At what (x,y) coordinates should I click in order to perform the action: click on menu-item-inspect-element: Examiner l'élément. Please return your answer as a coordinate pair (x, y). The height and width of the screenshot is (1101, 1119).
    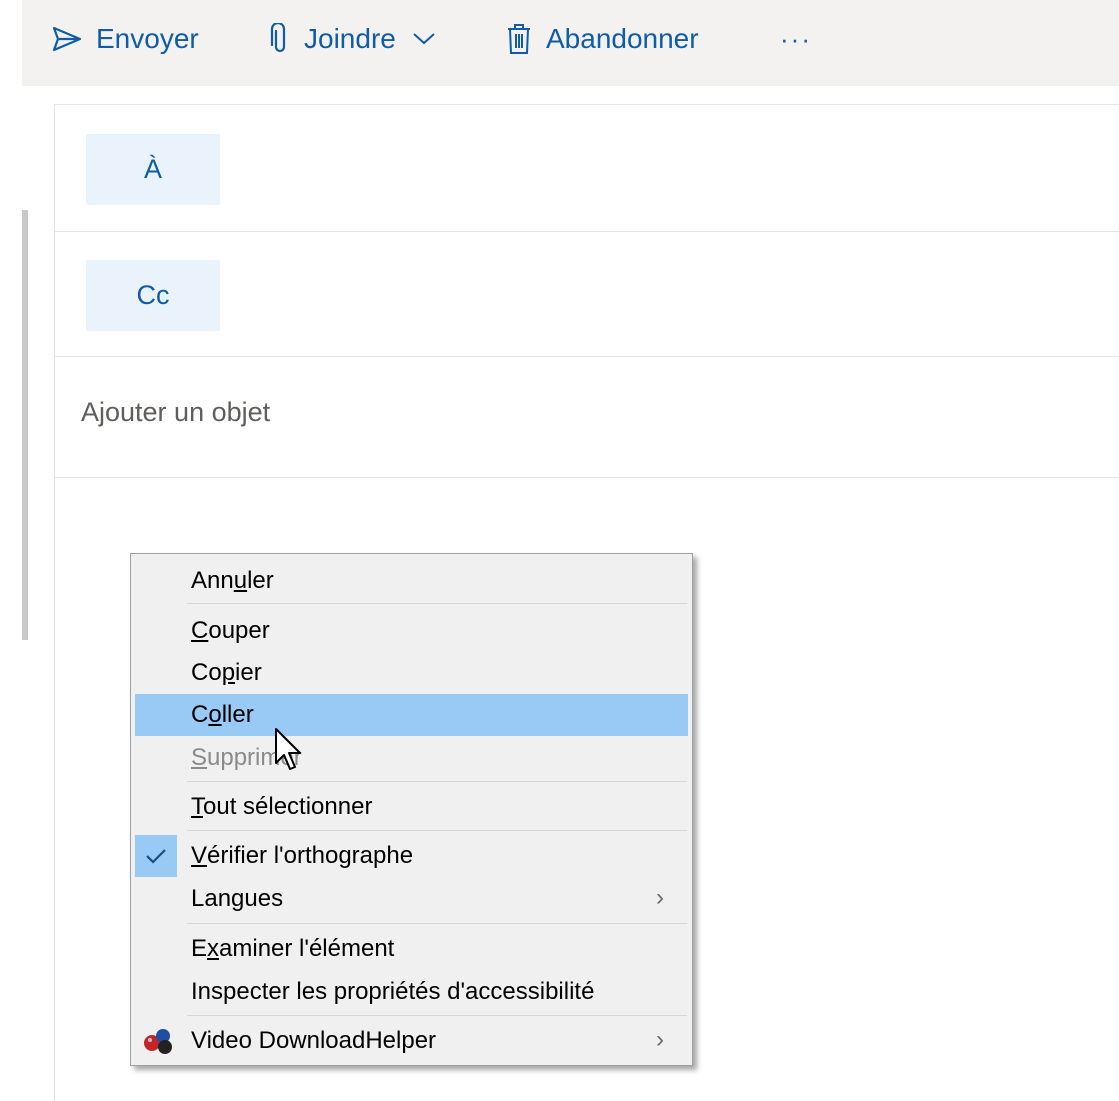
    Looking at the image, I should click on (411, 949).